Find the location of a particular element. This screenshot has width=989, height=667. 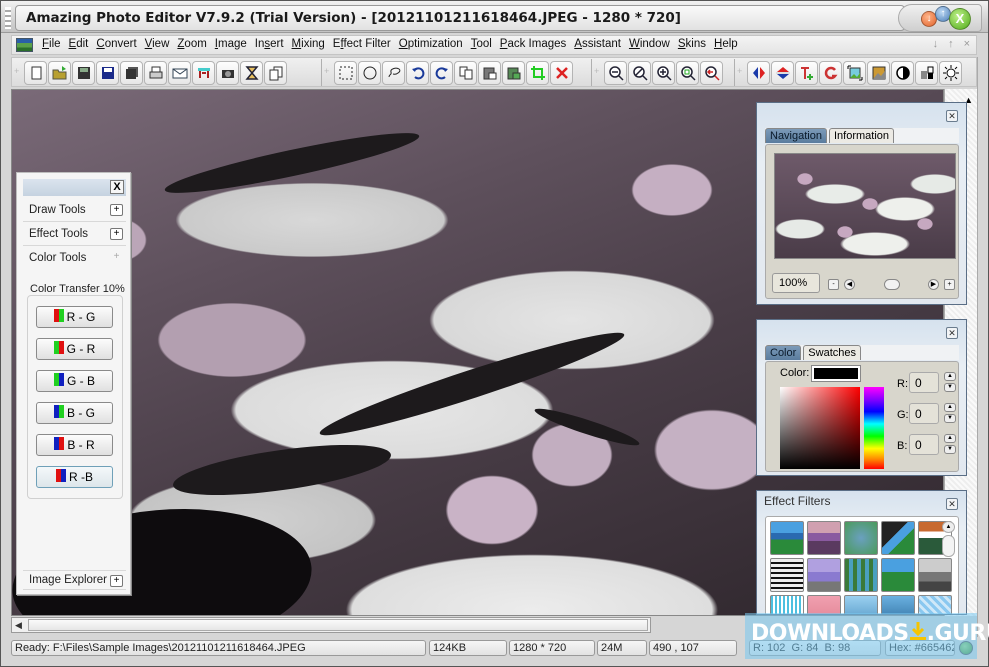

menu-file: File is located at coordinates (51, 44).